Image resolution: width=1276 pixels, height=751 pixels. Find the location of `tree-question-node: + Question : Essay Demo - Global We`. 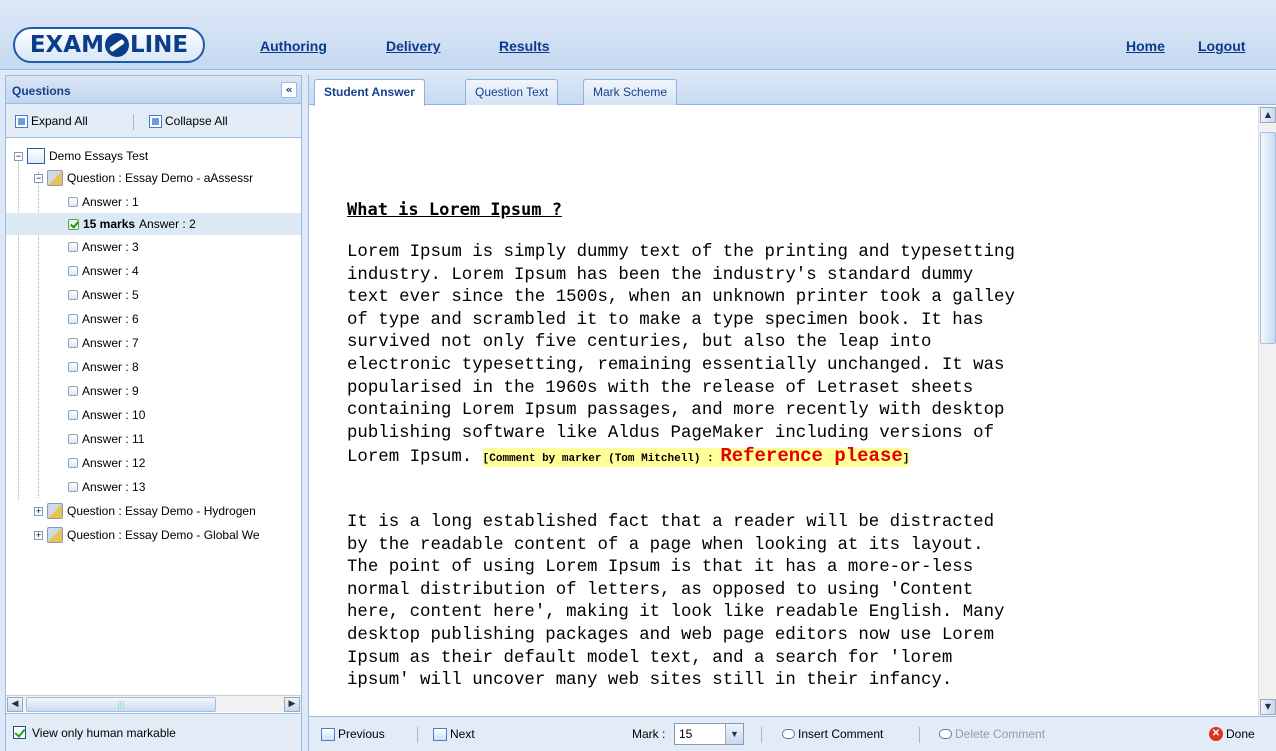

tree-question-node: + Question : Essay Demo - Global We is located at coordinates (147, 535).